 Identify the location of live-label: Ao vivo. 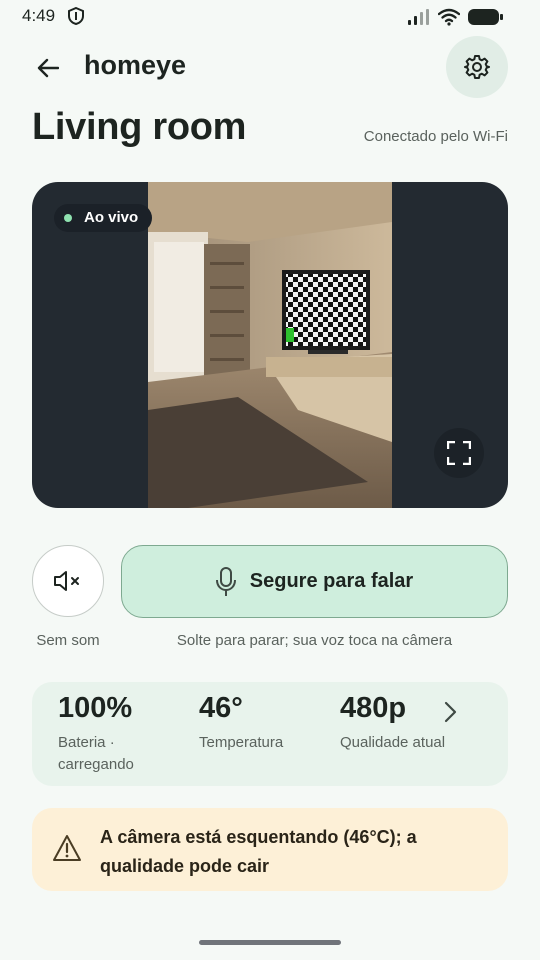
(111, 217).